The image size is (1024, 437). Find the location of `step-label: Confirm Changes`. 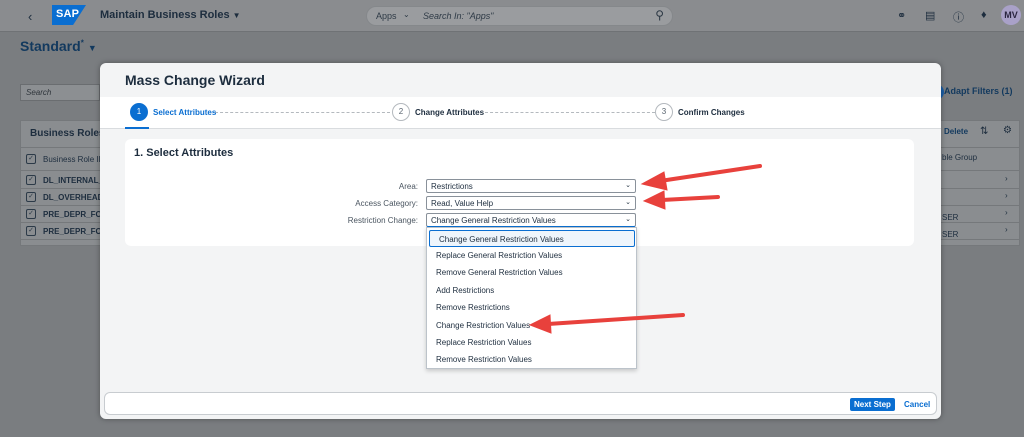

step-label: Confirm Changes is located at coordinates (711, 112).